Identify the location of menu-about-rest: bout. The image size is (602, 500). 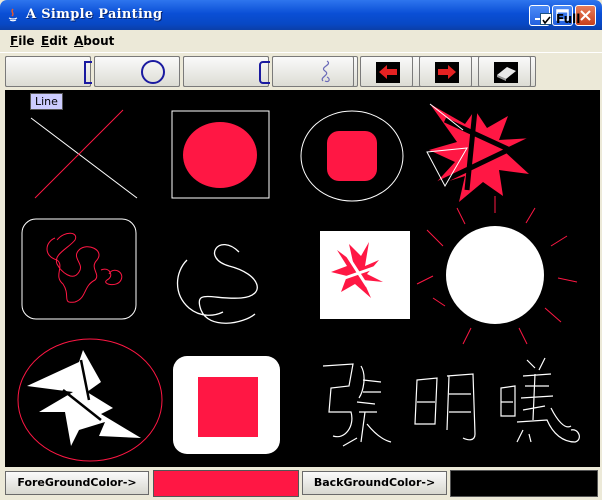
(99, 41).